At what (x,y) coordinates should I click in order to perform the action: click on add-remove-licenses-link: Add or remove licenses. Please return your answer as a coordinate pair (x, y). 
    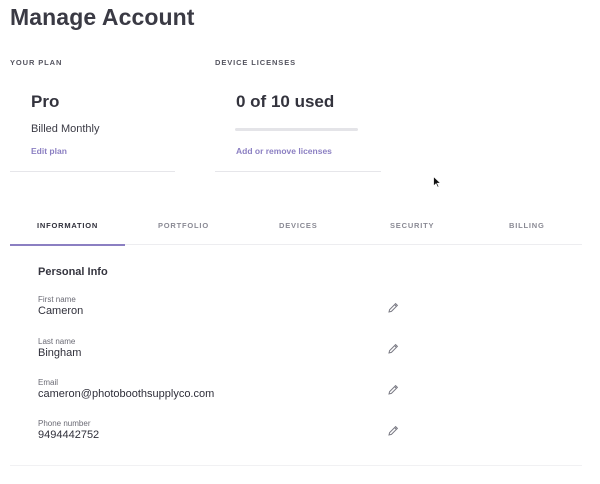
    Looking at the image, I should click on (284, 151).